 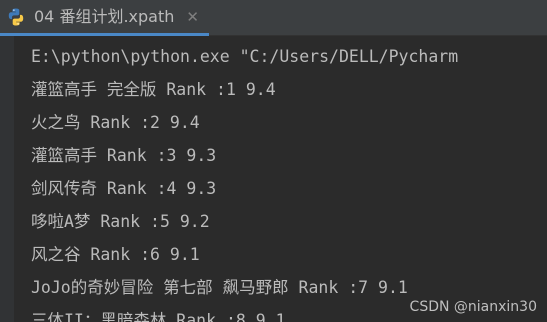 What do you see at coordinates (16, 17) in the screenshot?
I see `python-file-icon` at bounding box center [16, 17].